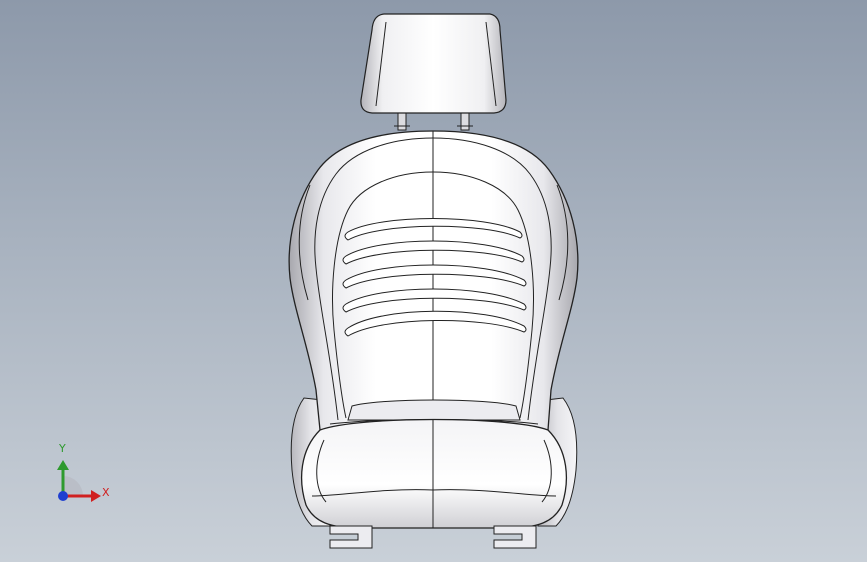  What do you see at coordinates (106, 492) in the screenshot?
I see `x-axis-label: X` at bounding box center [106, 492].